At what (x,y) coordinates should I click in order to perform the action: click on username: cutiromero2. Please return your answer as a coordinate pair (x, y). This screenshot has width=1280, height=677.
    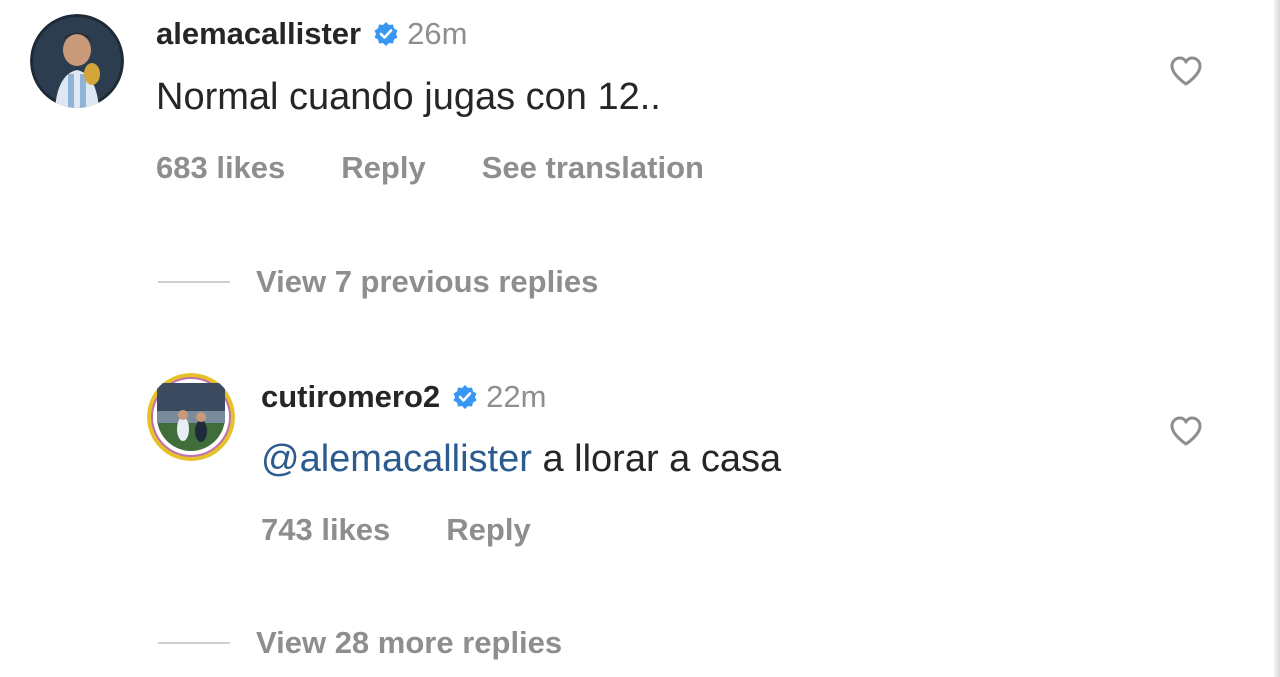
    Looking at the image, I should click on (350, 397).